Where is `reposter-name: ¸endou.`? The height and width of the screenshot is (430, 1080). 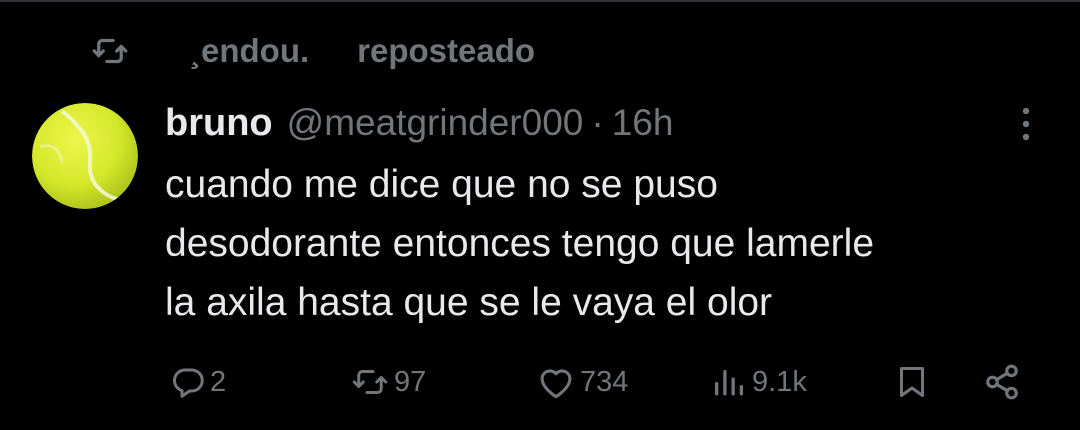 reposter-name: ¸endou. is located at coordinates (249, 51).